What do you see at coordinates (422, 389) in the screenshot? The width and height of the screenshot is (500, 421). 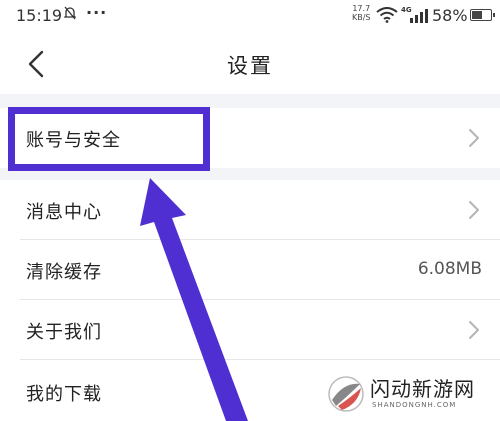 I see `watermark-text: 闪动新游网` at bounding box center [422, 389].